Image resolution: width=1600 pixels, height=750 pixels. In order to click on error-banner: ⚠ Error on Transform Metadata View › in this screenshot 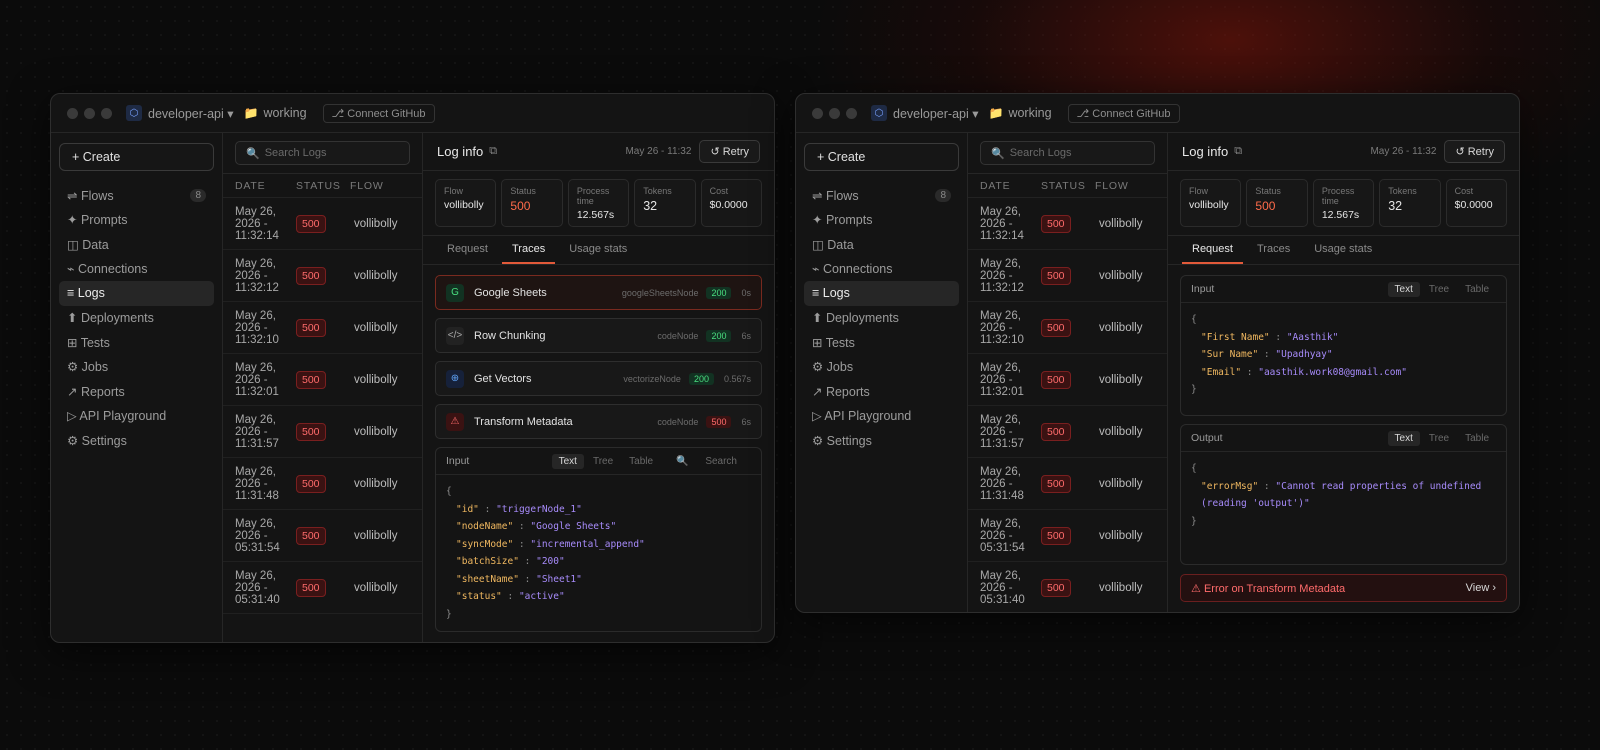, I will do `click(1343, 588)`.